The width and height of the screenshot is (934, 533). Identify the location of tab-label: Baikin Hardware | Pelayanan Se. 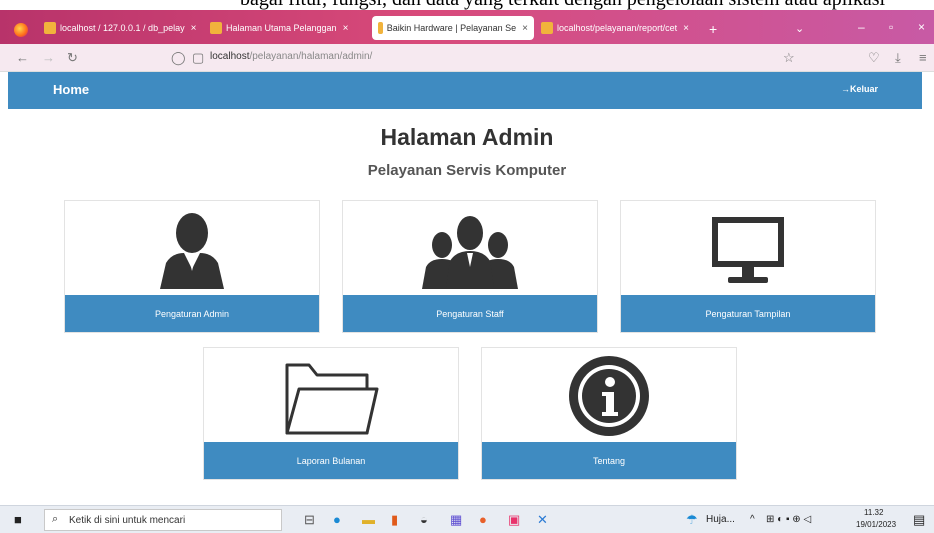
(451, 28).